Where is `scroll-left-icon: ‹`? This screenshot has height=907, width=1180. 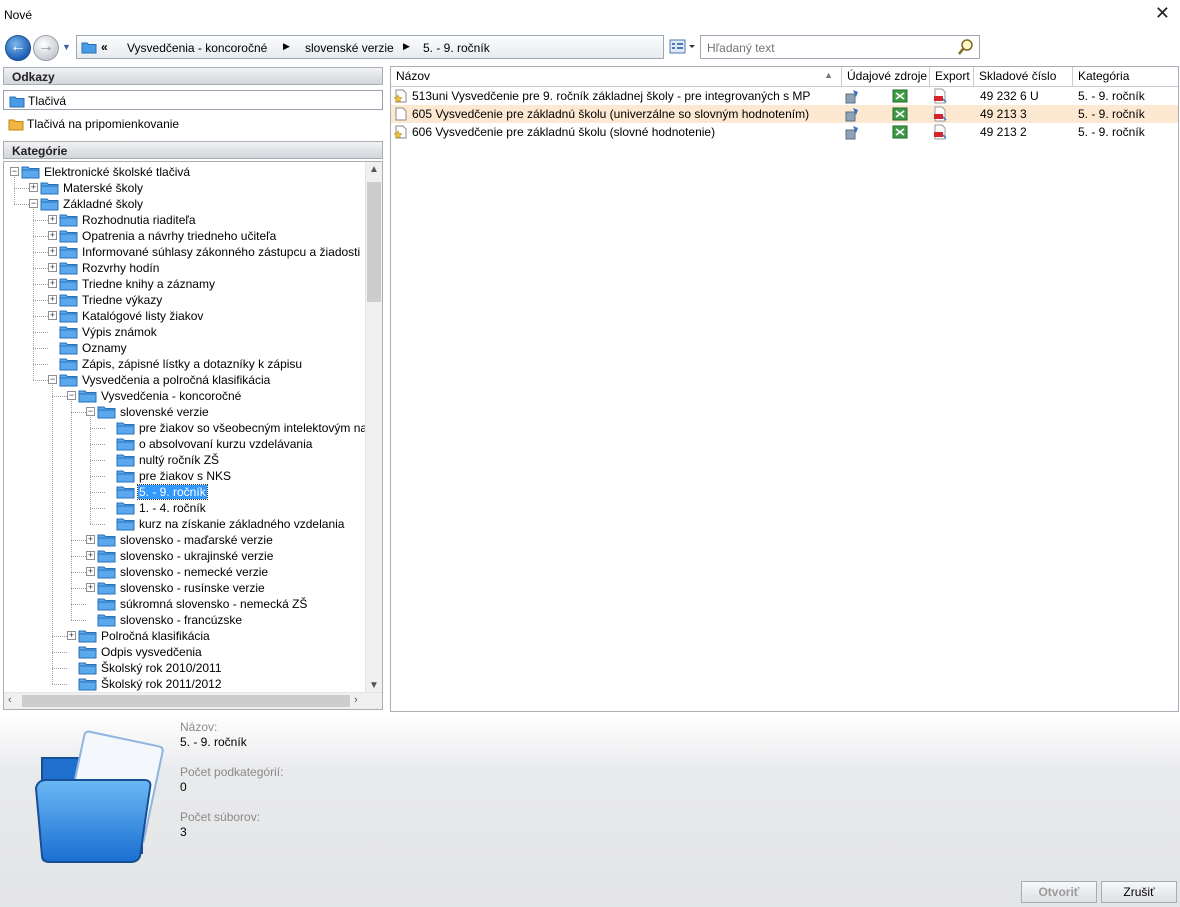
scroll-left-icon: ‹ is located at coordinates (10, 700).